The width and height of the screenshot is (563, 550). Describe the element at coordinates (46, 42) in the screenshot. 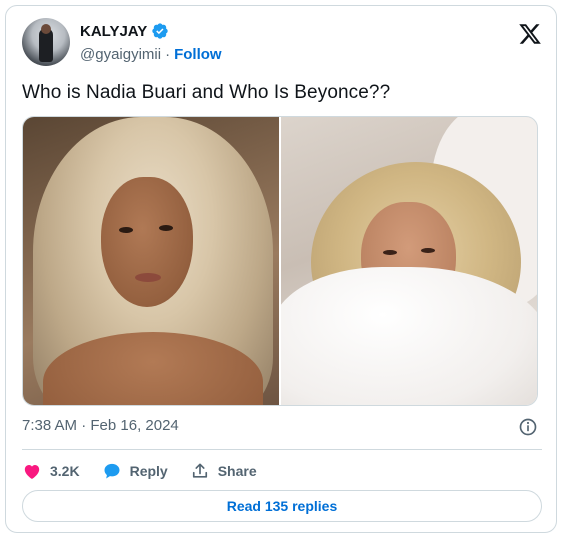

I see `avatar` at that location.